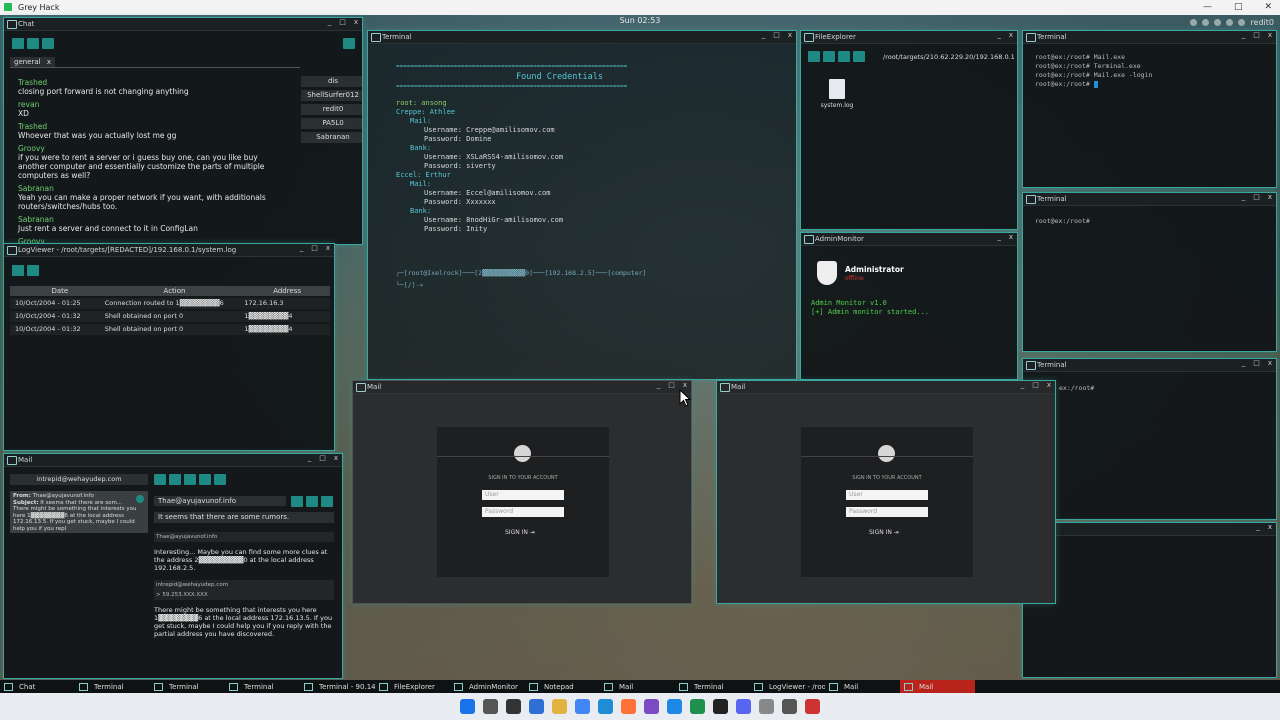 The height and width of the screenshot is (720, 1280). I want to click on taskbar-item: Chat, so click(37, 686).